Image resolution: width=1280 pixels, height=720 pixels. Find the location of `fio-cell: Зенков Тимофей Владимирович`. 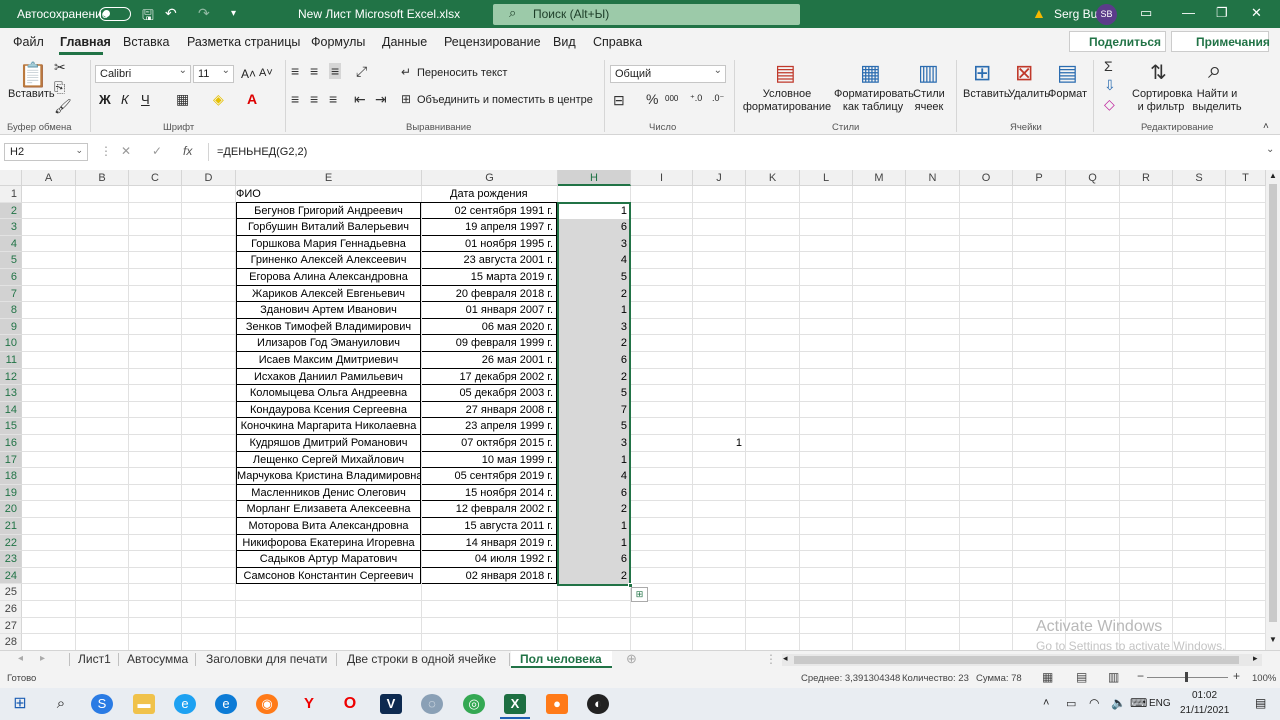

fio-cell: Зенков Тимофей Владимирович is located at coordinates (328, 327).